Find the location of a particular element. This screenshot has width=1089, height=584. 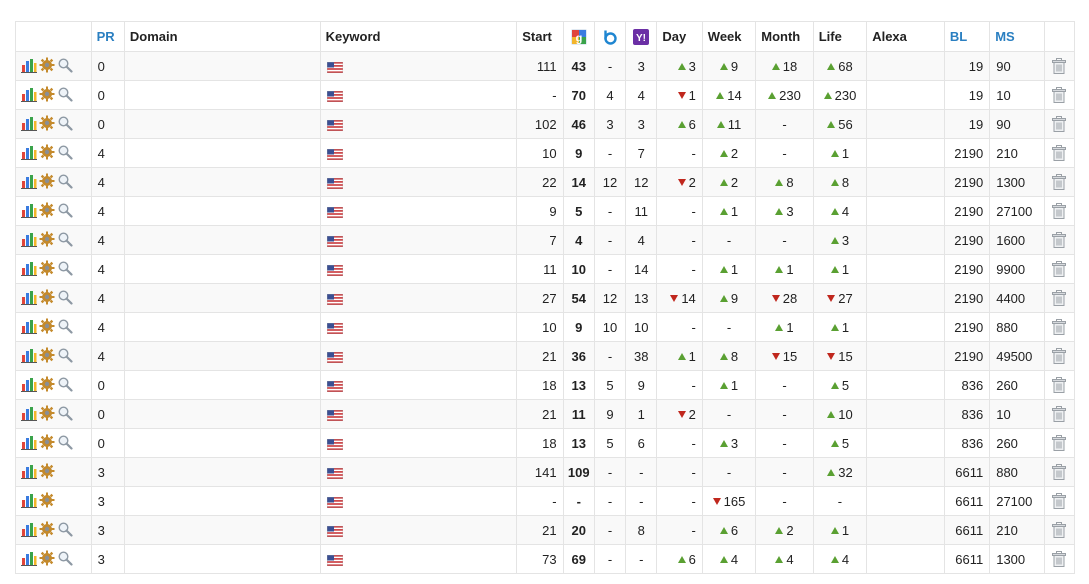

header-week: Week is located at coordinates (729, 36).